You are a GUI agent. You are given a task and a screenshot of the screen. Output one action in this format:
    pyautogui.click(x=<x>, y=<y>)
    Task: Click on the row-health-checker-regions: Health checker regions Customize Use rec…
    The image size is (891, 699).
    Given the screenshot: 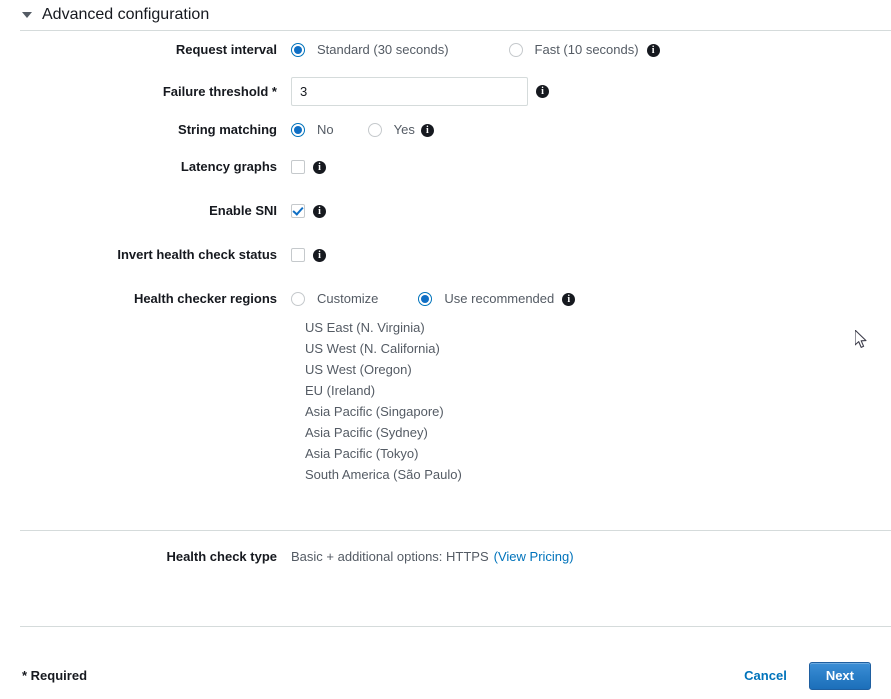 What is the action you would take?
    pyautogui.click(x=445, y=300)
    